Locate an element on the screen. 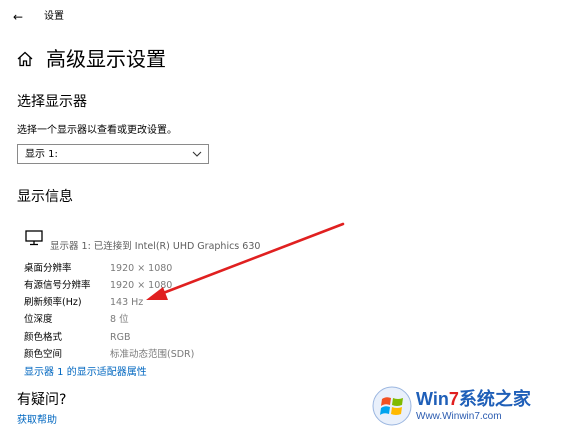  info-value-color-format: RGB is located at coordinates (120, 337).